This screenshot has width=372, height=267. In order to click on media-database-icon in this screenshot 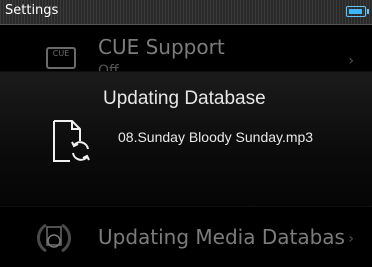, I will do `click(54, 238)`.